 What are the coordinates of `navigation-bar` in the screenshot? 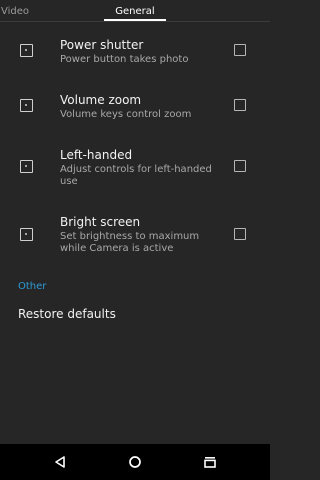 It's located at (135, 462).